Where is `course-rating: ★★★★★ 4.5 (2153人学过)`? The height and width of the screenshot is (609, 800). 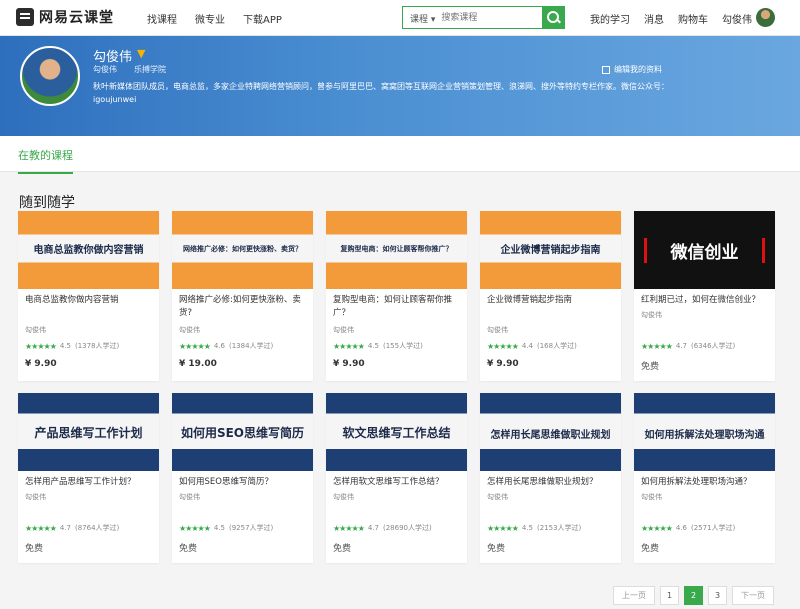 course-rating: ★★★★★ 4.5 (2153人学过) is located at coordinates (534, 528).